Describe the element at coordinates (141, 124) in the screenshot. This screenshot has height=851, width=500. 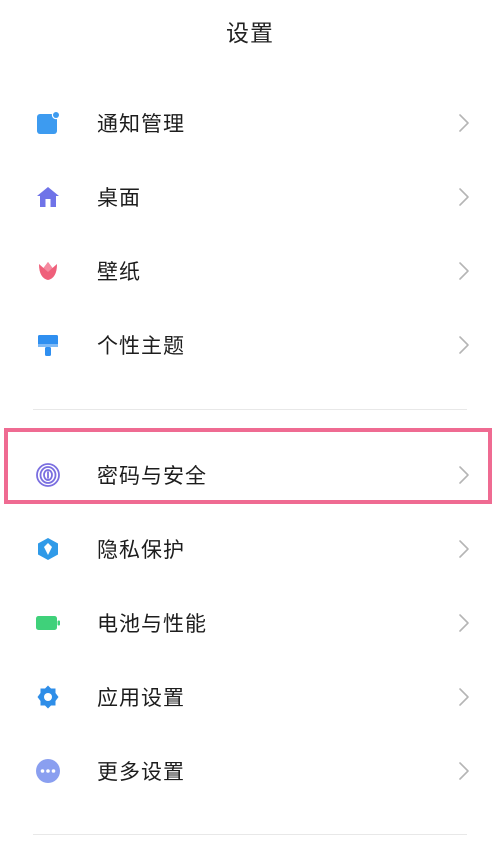
I see `settings-item-label: 通知管理` at that location.